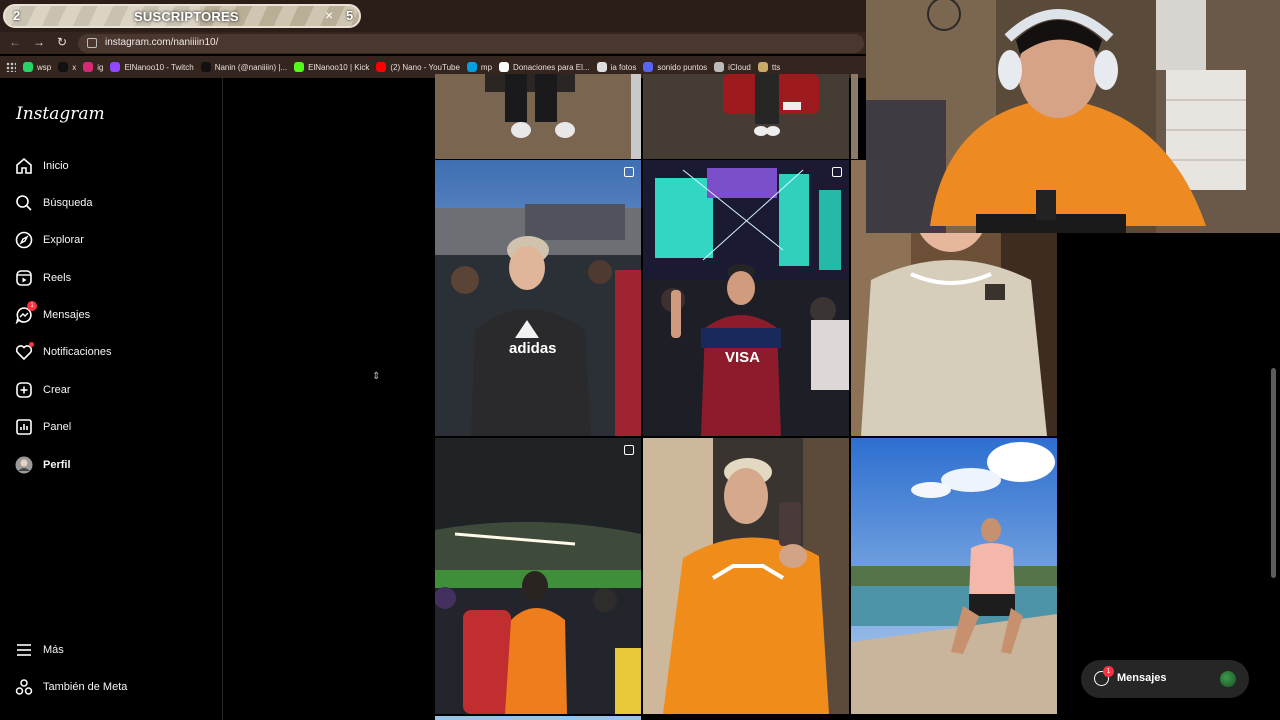  I want to click on sidebar-item-label: Reels, so click(57, 278).